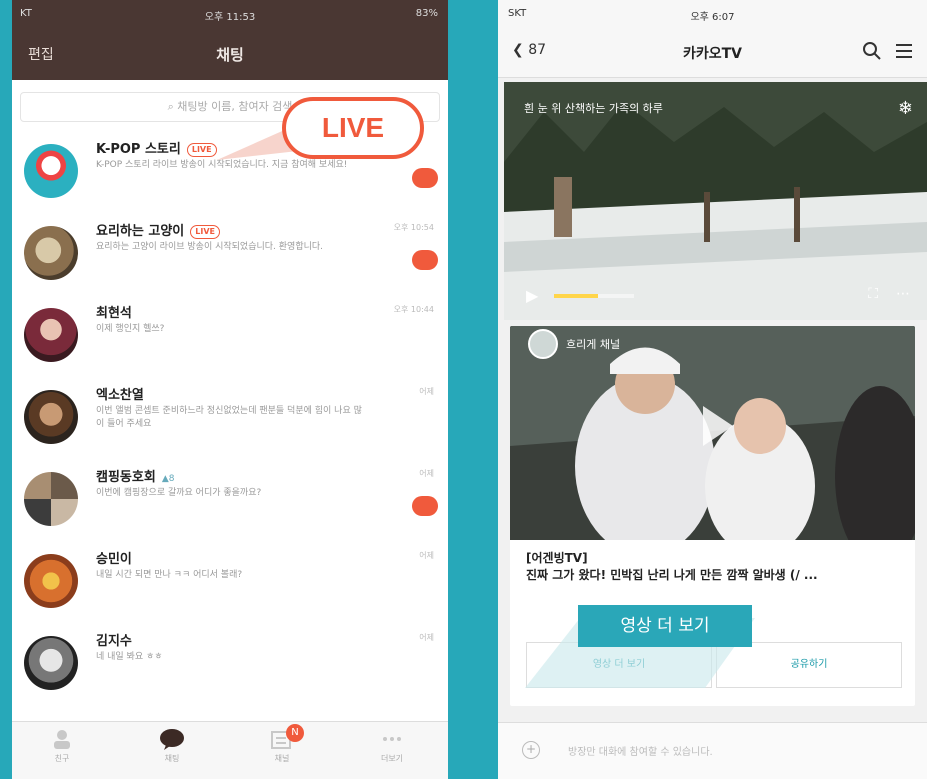  I want to click on battery-label: 83%, so click(426, 13).